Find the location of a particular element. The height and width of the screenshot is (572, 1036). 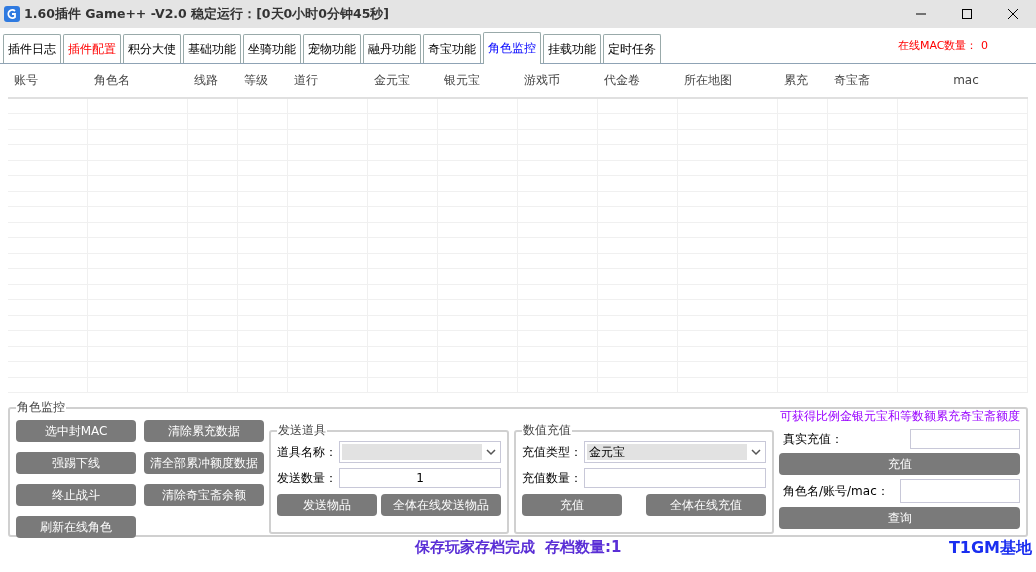

column-header: 累充 is located at coordinates (796, 80).